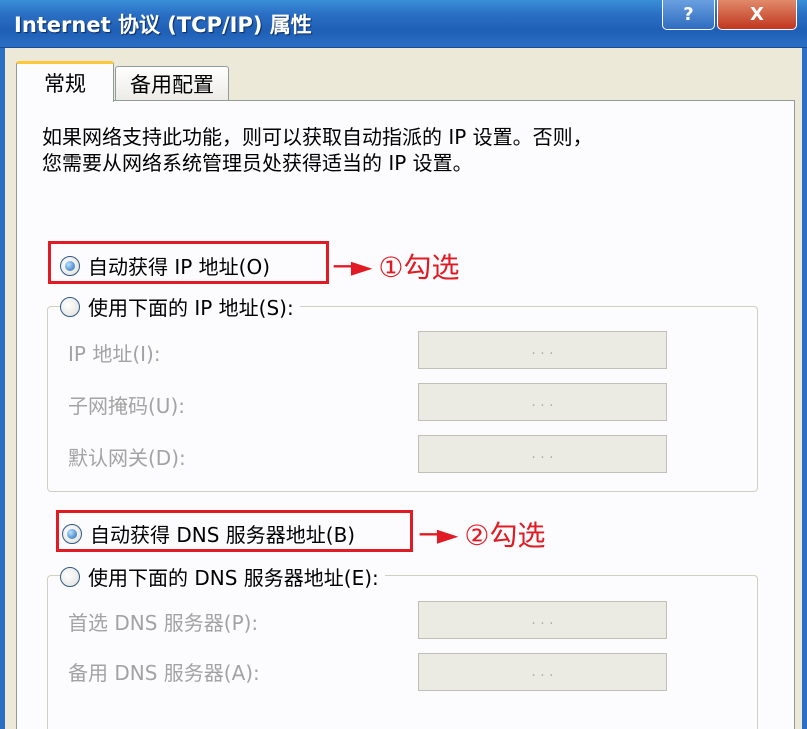 This screenshot has height=729, width=807. I want to click on annotation-text: ②勾选, so click(505, 535).